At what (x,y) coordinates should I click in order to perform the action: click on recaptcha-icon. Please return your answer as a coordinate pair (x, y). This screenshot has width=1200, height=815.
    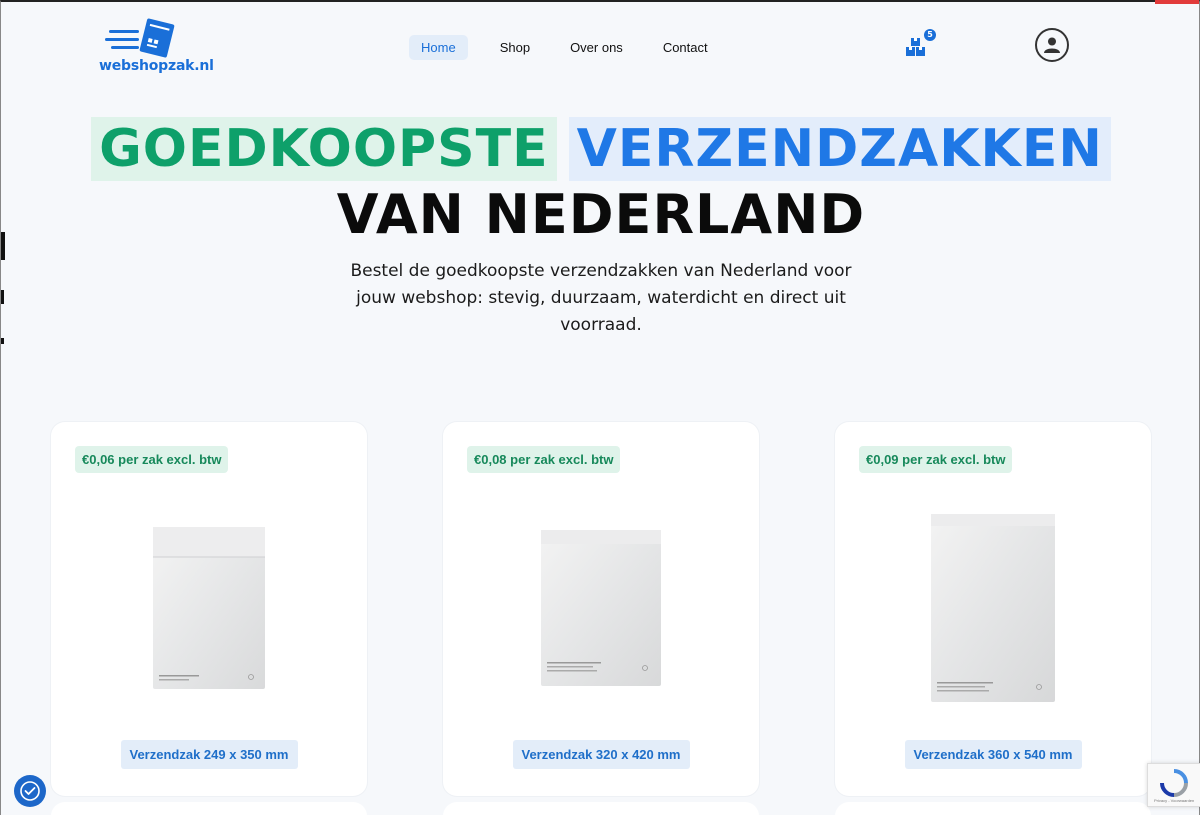
    Looking at the image, I should click on (1174, 783).